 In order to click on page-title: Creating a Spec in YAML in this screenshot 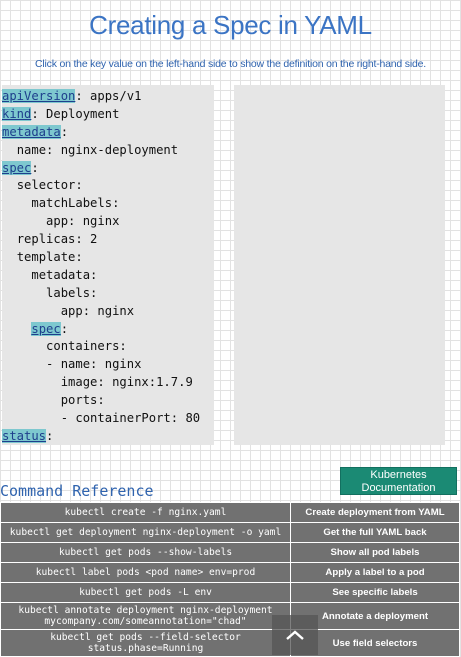, I will do `click(230, 25)`.